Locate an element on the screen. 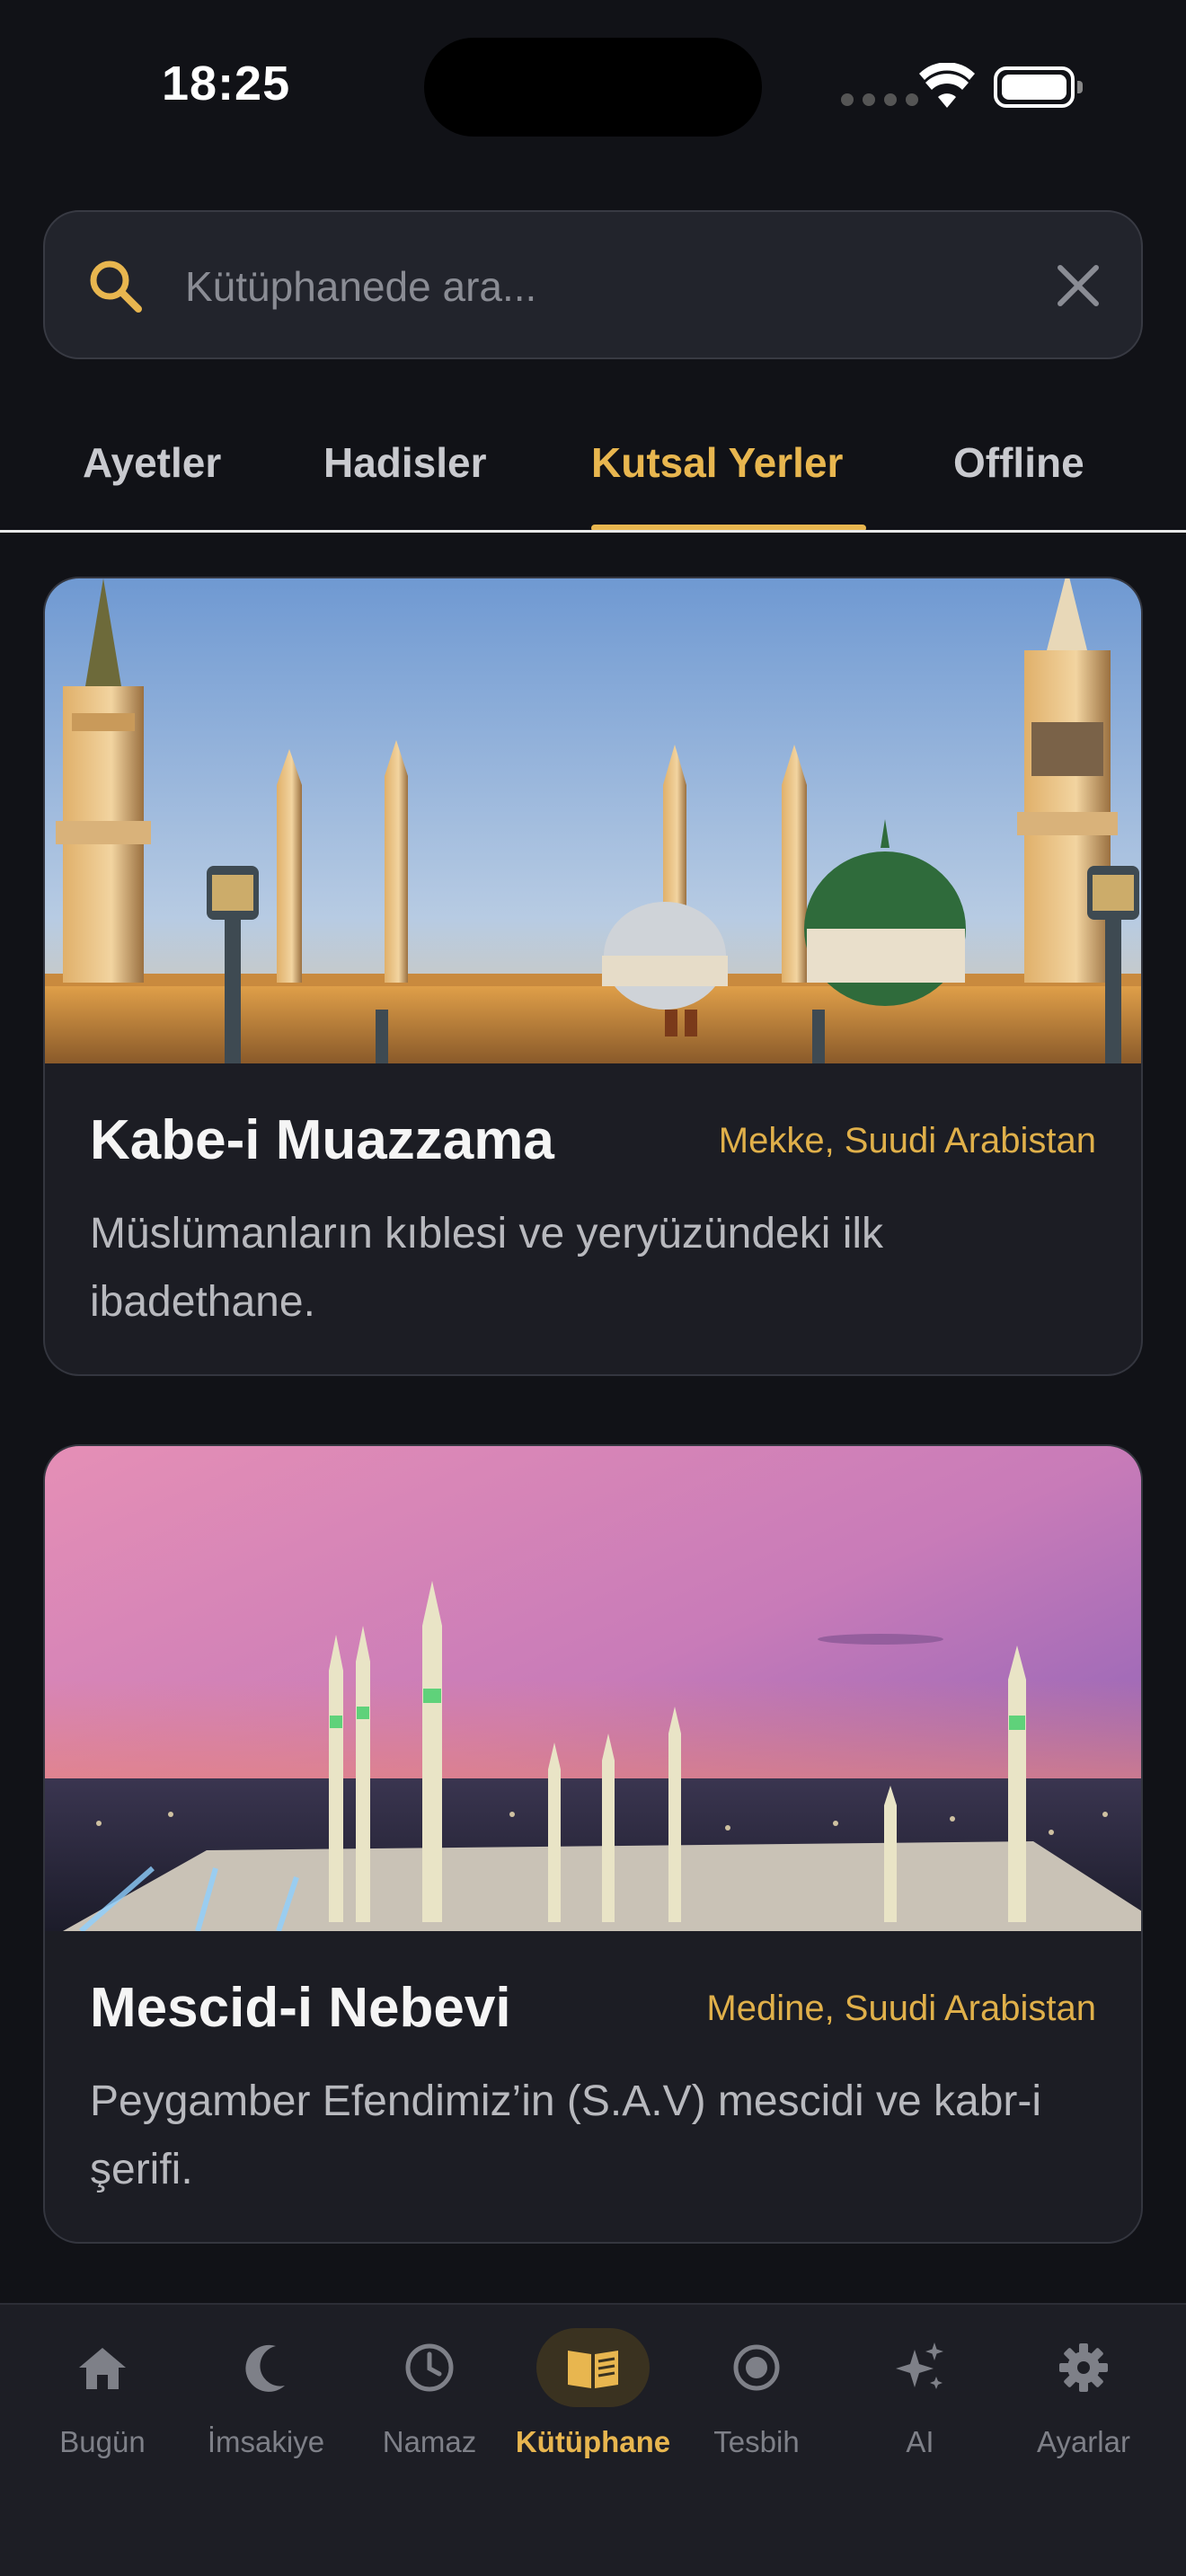 This screenshot has width=1186, height=2576. place-location: Medine, Suudi Arabistan is located at coordinates (901, 2008).